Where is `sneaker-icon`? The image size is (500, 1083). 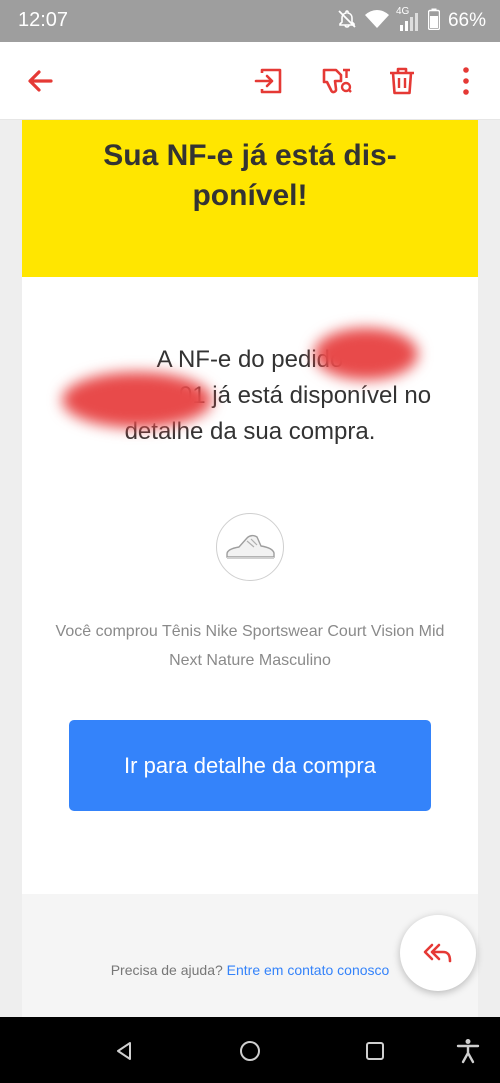 sneaker-icon is located at coordinates (250, 546).